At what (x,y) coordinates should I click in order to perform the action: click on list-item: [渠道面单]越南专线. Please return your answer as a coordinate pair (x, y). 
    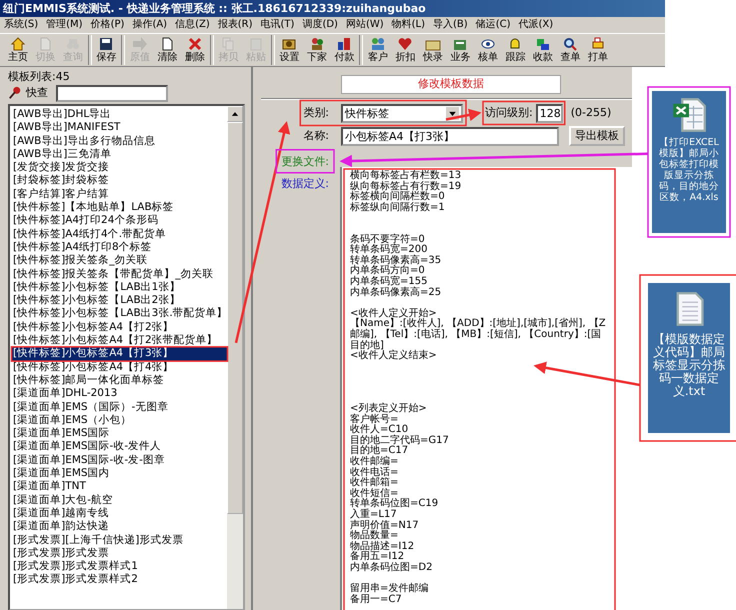
    Looking at the image, I should click on (119, 513).